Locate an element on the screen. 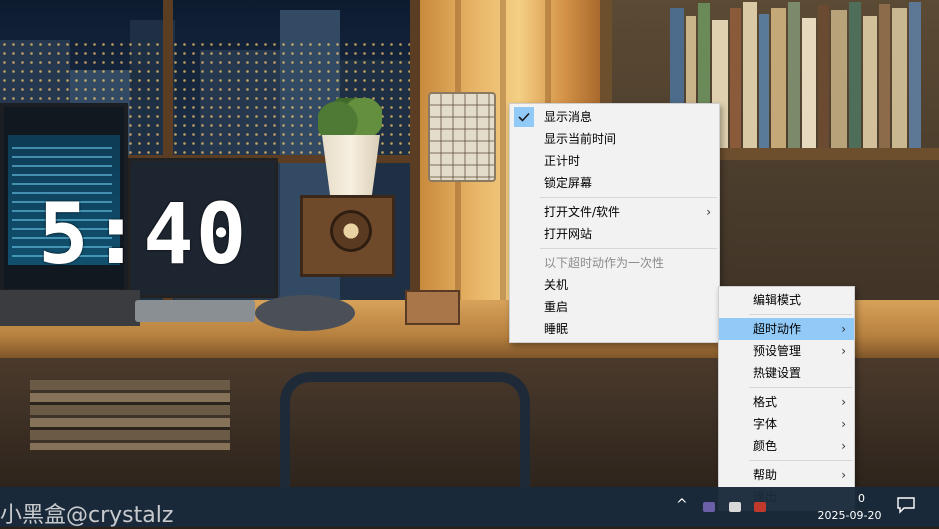 The image size is (939, 529). menu-item-label: 格式 is located at coordinates (765, 402).